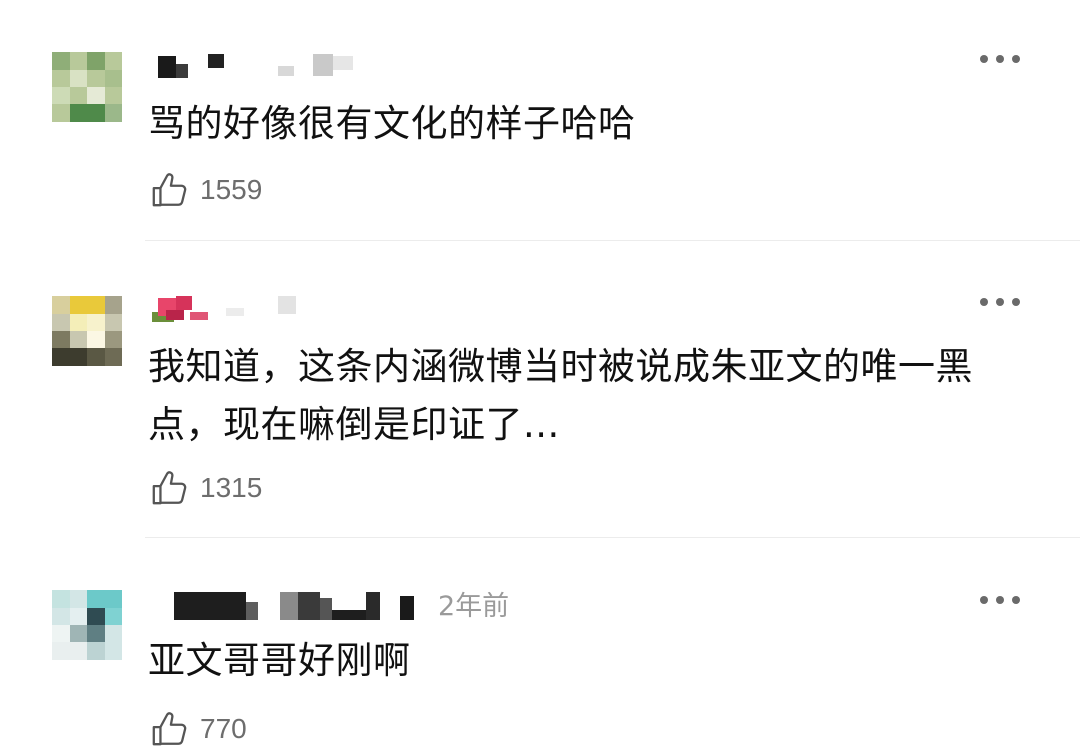 The width and height of the screenshot is (1080, 751). What do you see at coordinates (290, 608) in the screenshot?
I see `username-blurred` at bounding box center [290, 608].